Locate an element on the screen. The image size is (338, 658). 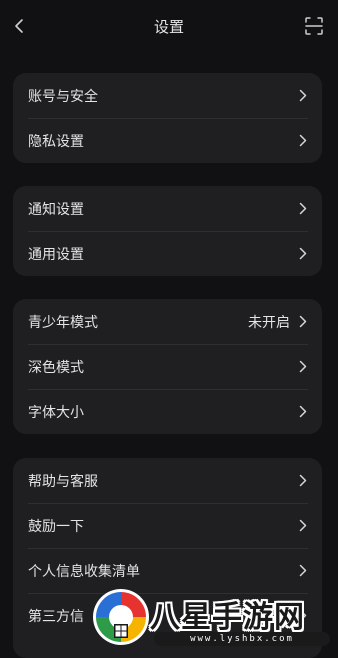
nav-bar: 设置 is located at coordinates (169, 26).